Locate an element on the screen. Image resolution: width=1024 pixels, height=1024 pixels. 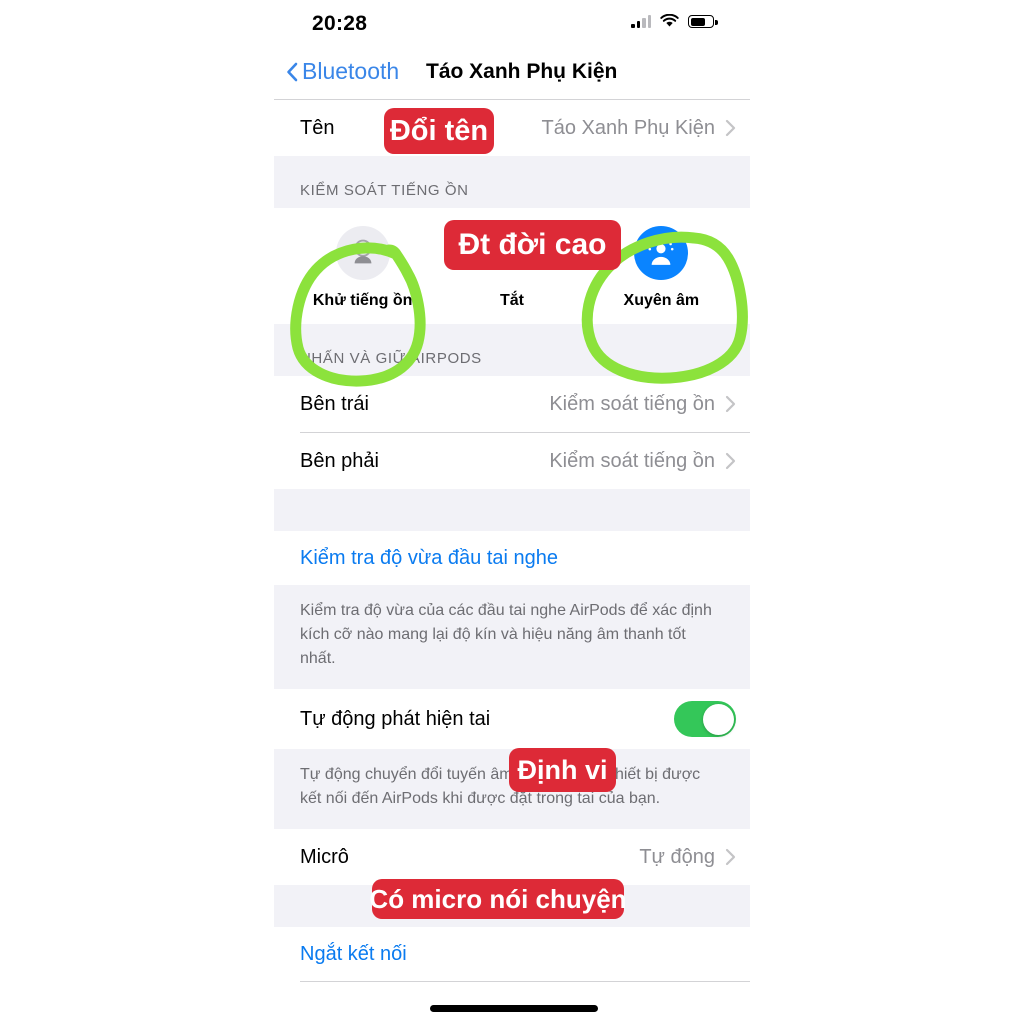
noise-option-cancellation-label: Khử tiếng ồn is located at coordinates (362, 300).